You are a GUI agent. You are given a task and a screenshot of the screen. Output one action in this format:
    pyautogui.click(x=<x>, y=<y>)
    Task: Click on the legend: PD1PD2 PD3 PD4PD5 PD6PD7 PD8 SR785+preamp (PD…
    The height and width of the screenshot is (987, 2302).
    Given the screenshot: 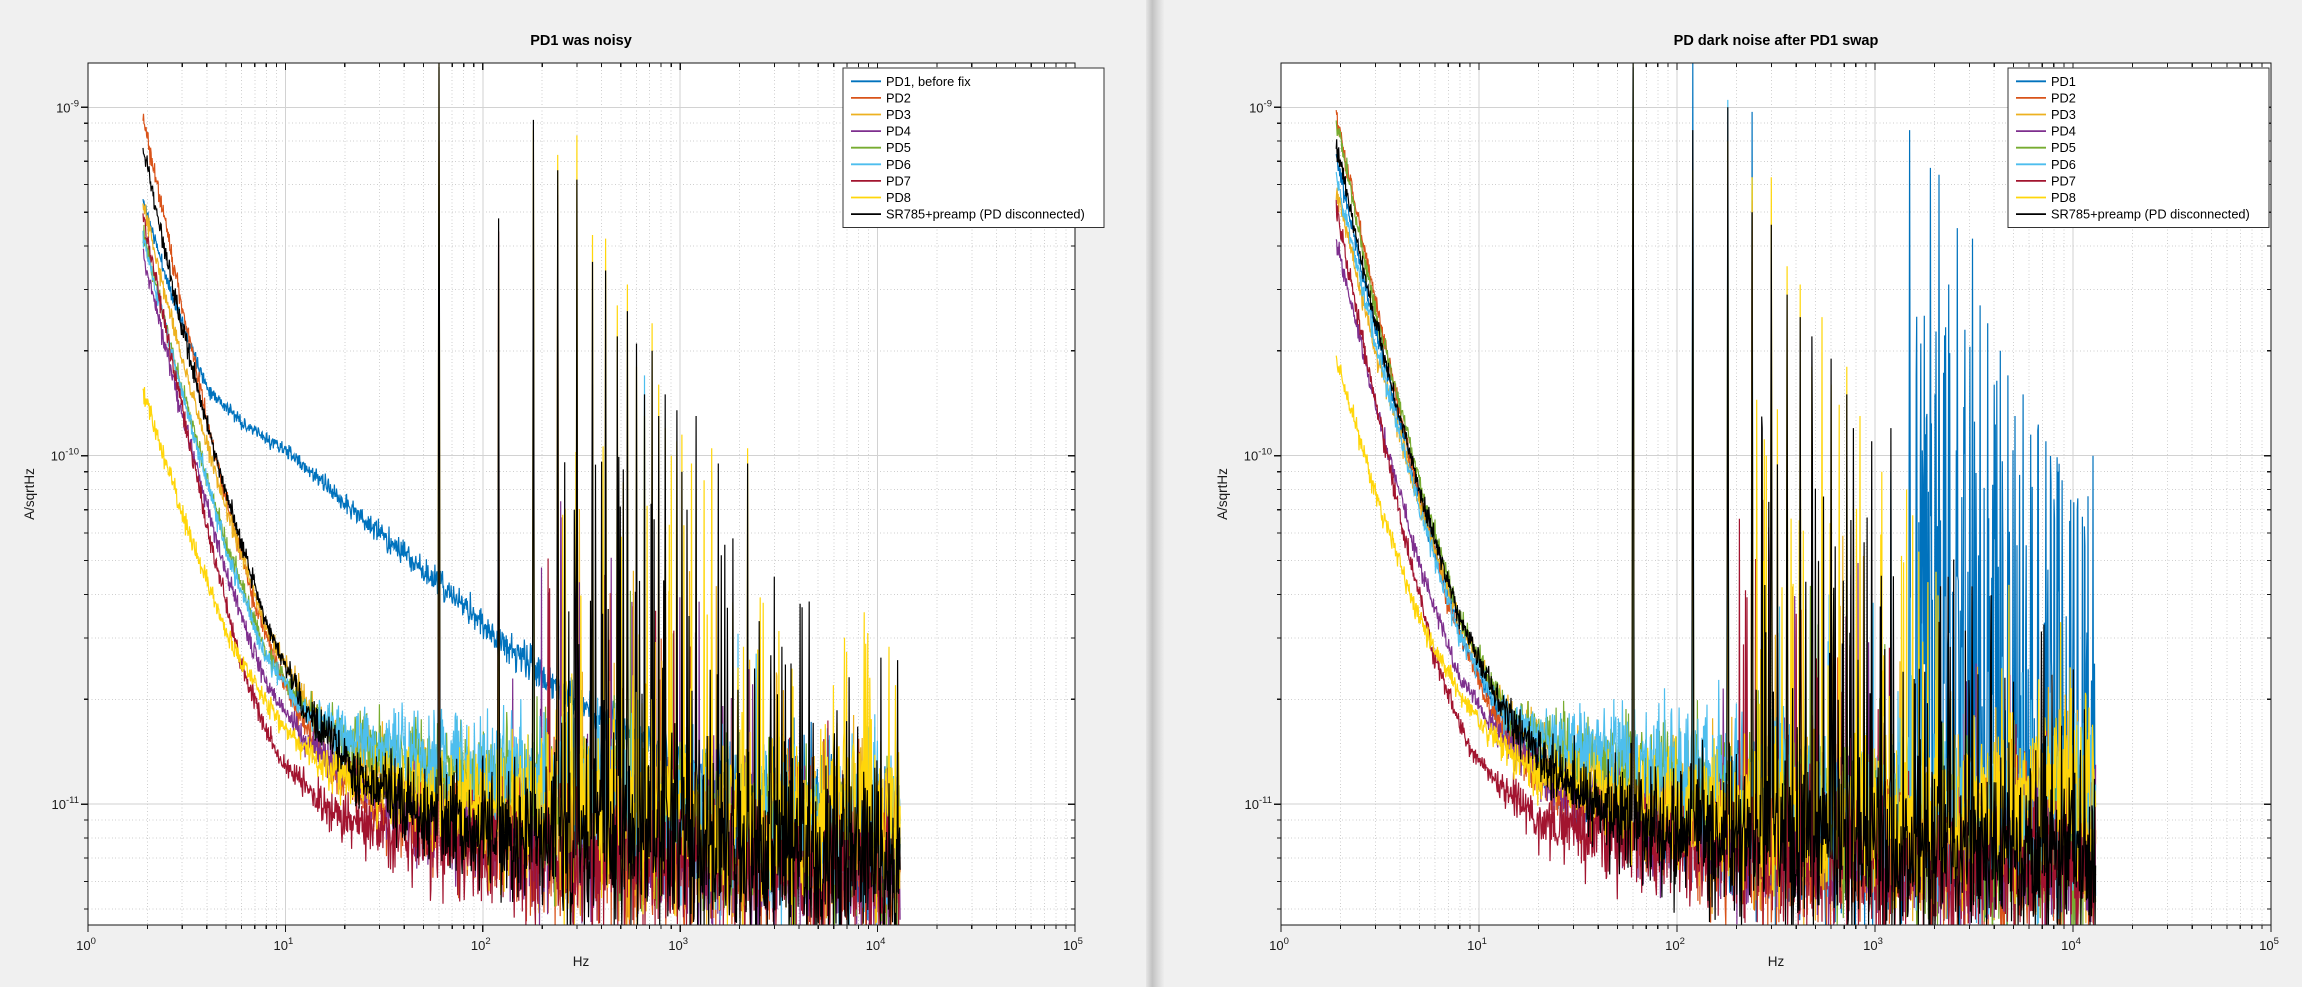 What is the action you would take?
    pyautogui.click(x=2138, y=147)
    